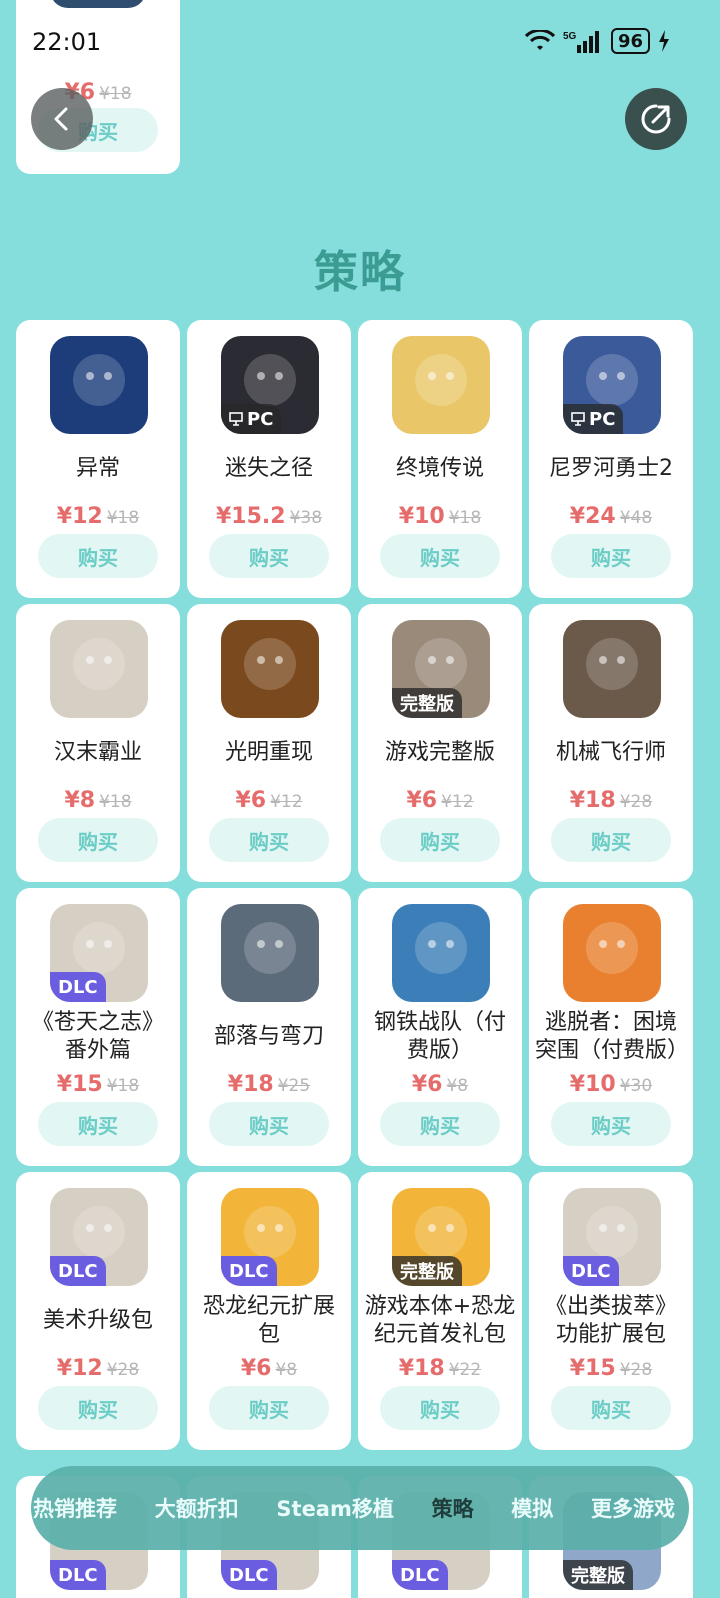  What do you see at coordinates (440, 1368) in the screenshot?
I see `price-row: ¥18 ¥22` at bounding box center [440, 1368].